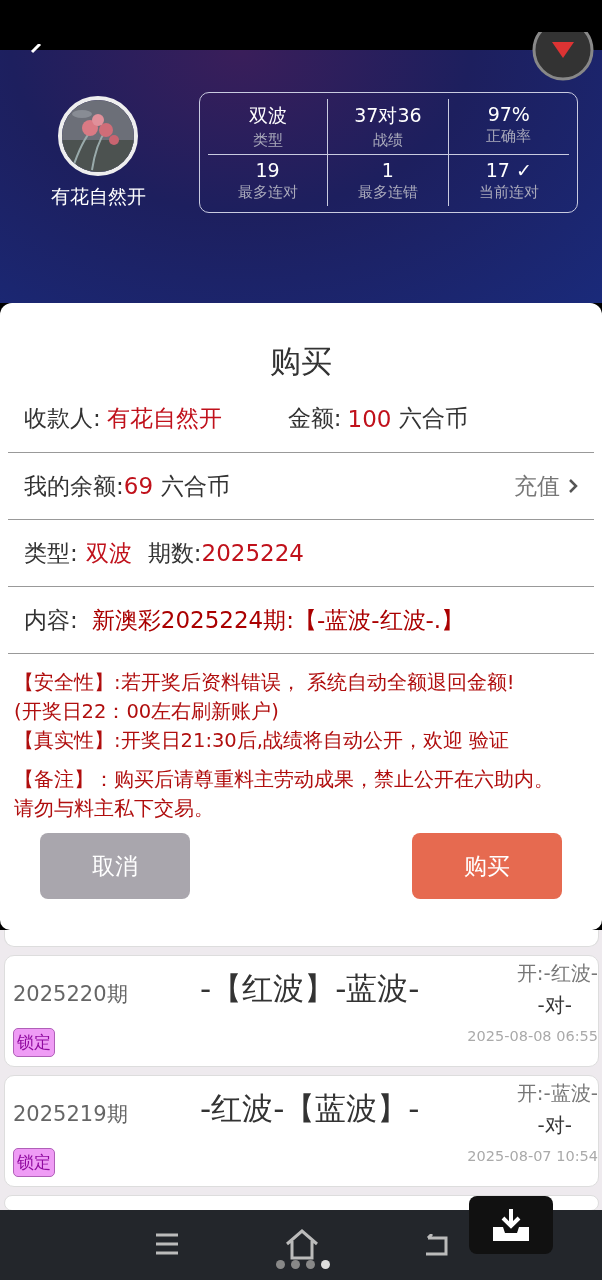 This screenshot has width=602, height=1280. I want to click on balance-label: 我的余额:, so click(74, 486).